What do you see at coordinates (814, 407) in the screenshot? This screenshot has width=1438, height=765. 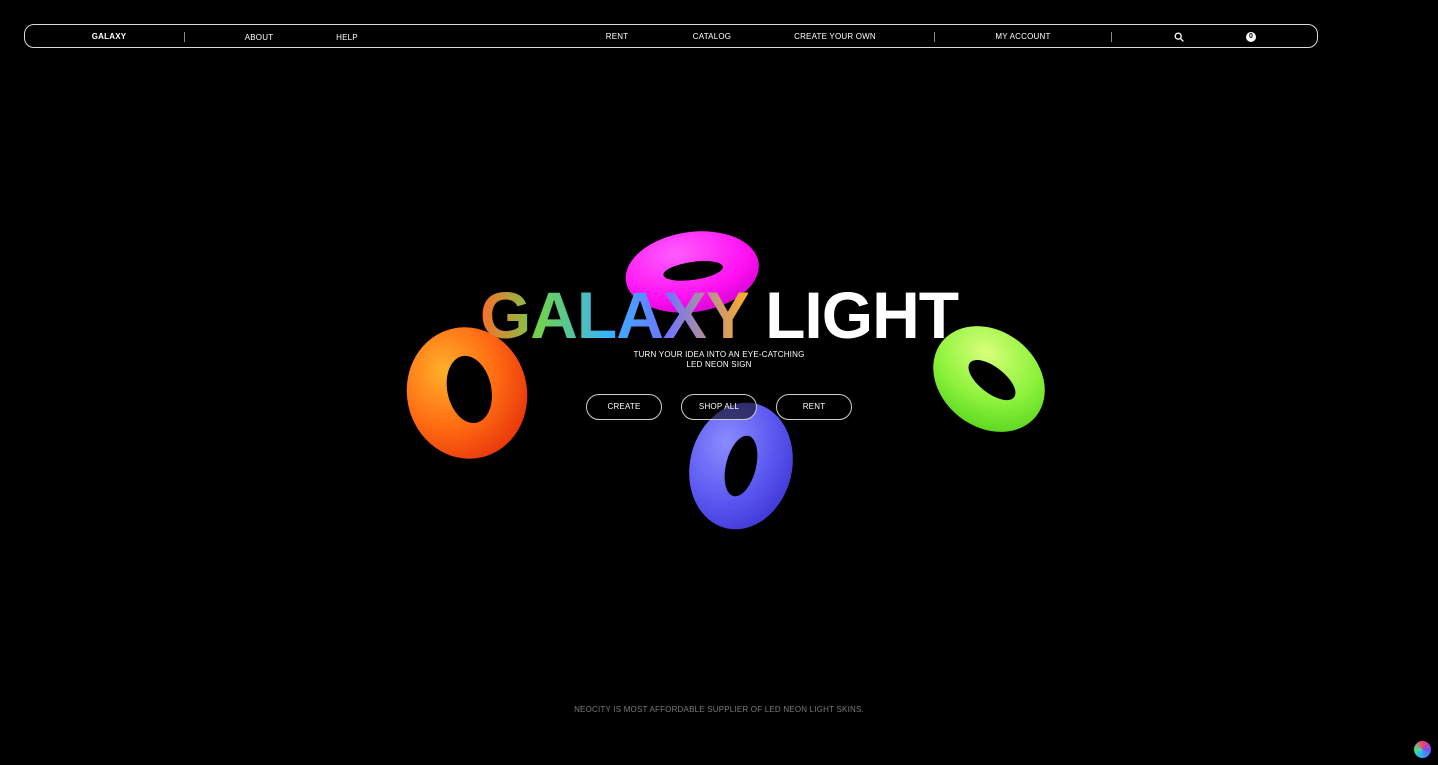 I see `rent-button: RENT` at bounding box center [814, 407].